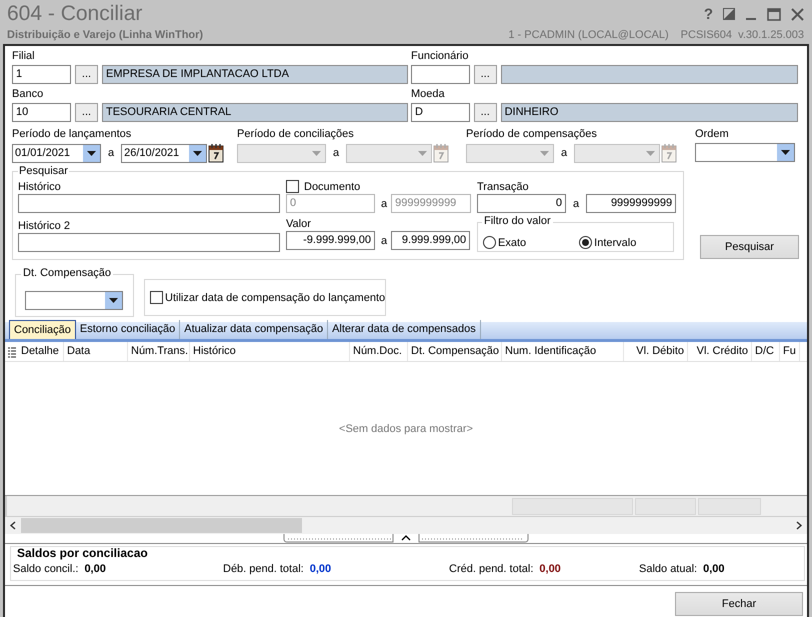  I want to click on total-label: Saldo concil.:, so click(45, 569).